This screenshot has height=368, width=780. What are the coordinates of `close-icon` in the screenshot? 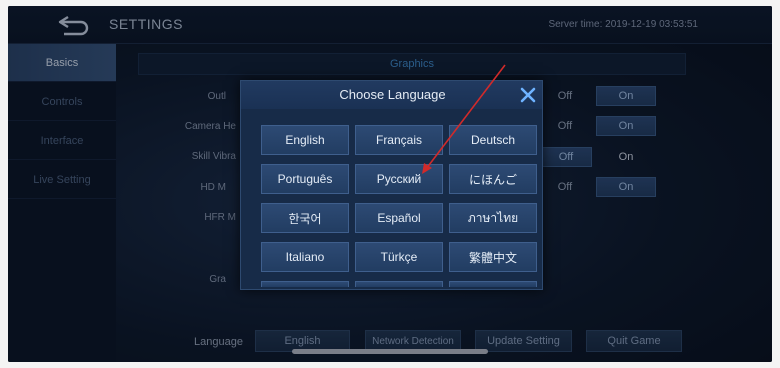 It's located at (528, 95).